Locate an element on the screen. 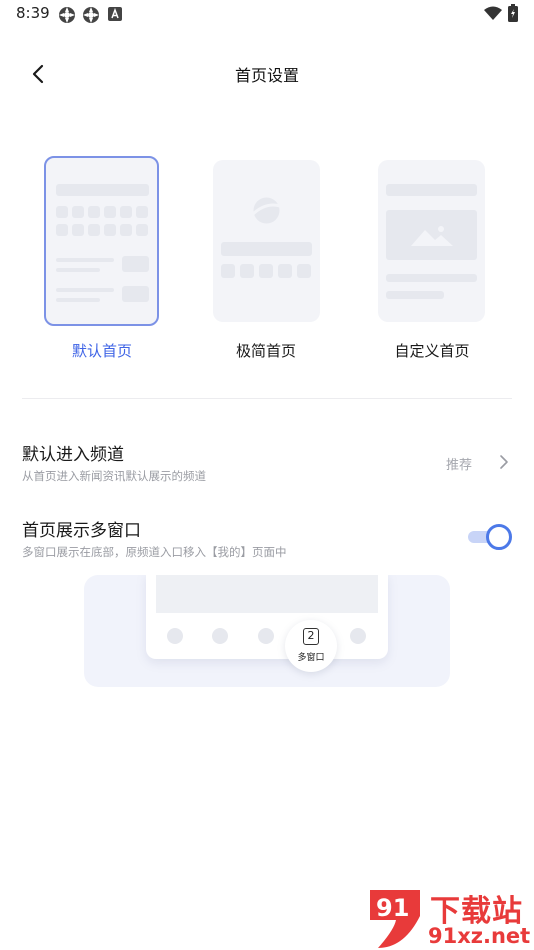  multi-window-button-preview: 2 多窗口 is located at coordinates (311, 646).